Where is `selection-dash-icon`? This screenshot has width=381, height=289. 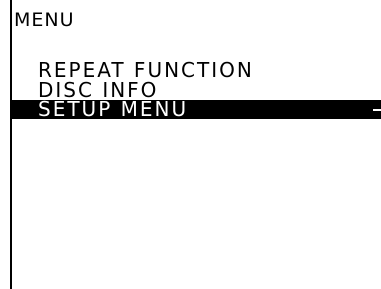 selection-dash-icon is located at coordinates (377, 110).